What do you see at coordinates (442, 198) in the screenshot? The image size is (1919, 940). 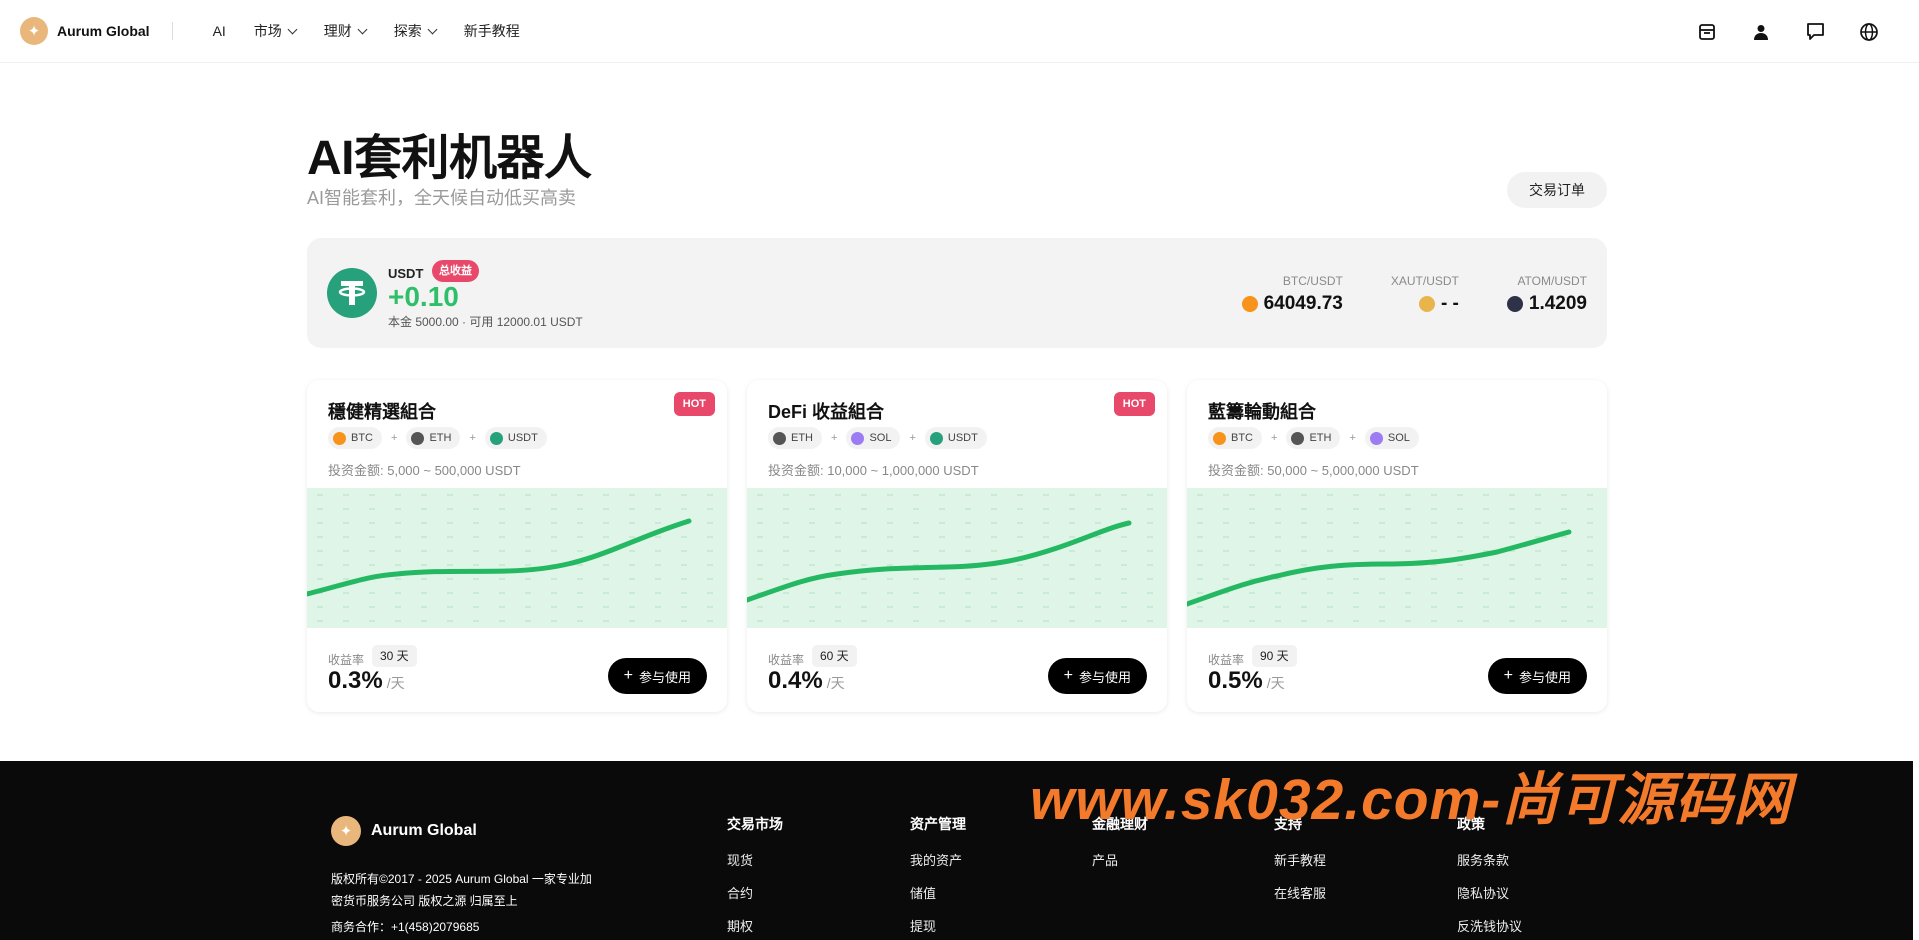 I see `page-subtitle: AI智能套利，全天候自动低买高卖` at bounding box center [442, 198].